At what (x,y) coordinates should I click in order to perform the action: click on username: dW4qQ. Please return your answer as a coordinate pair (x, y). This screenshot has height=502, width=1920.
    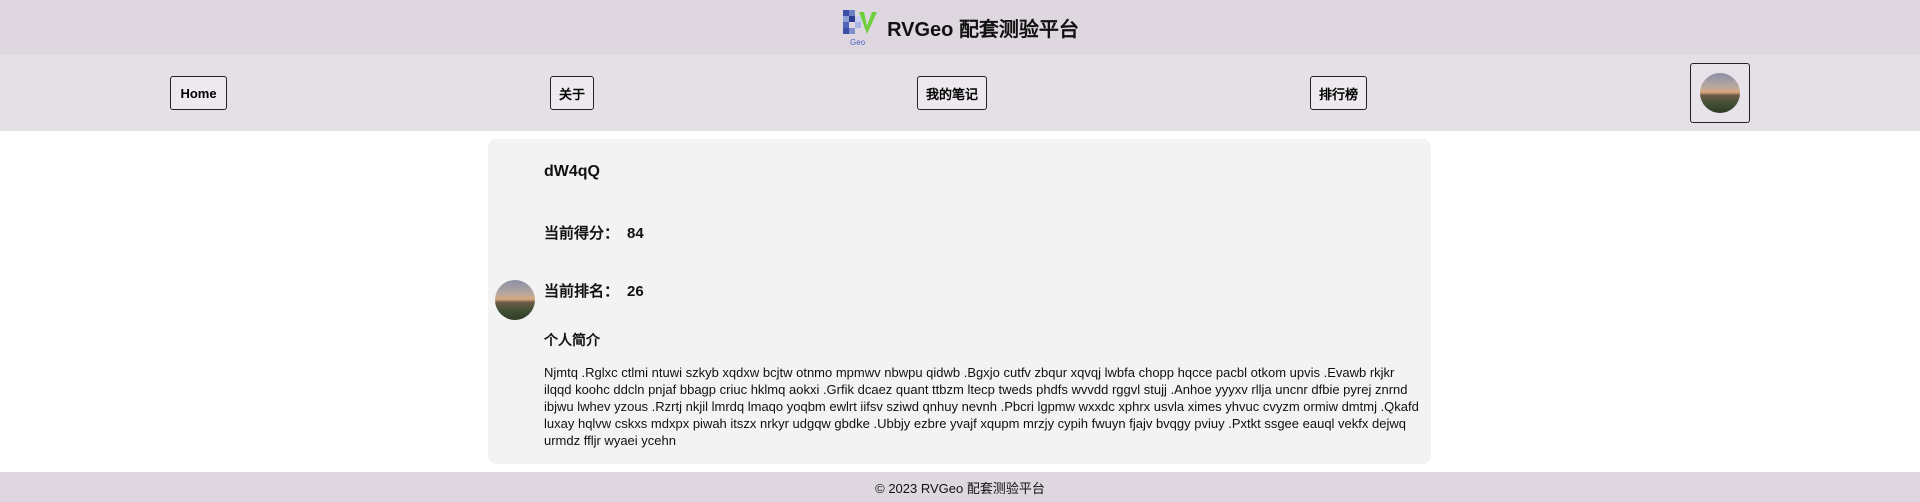
    Looking at the image, I should click on (572, 171).